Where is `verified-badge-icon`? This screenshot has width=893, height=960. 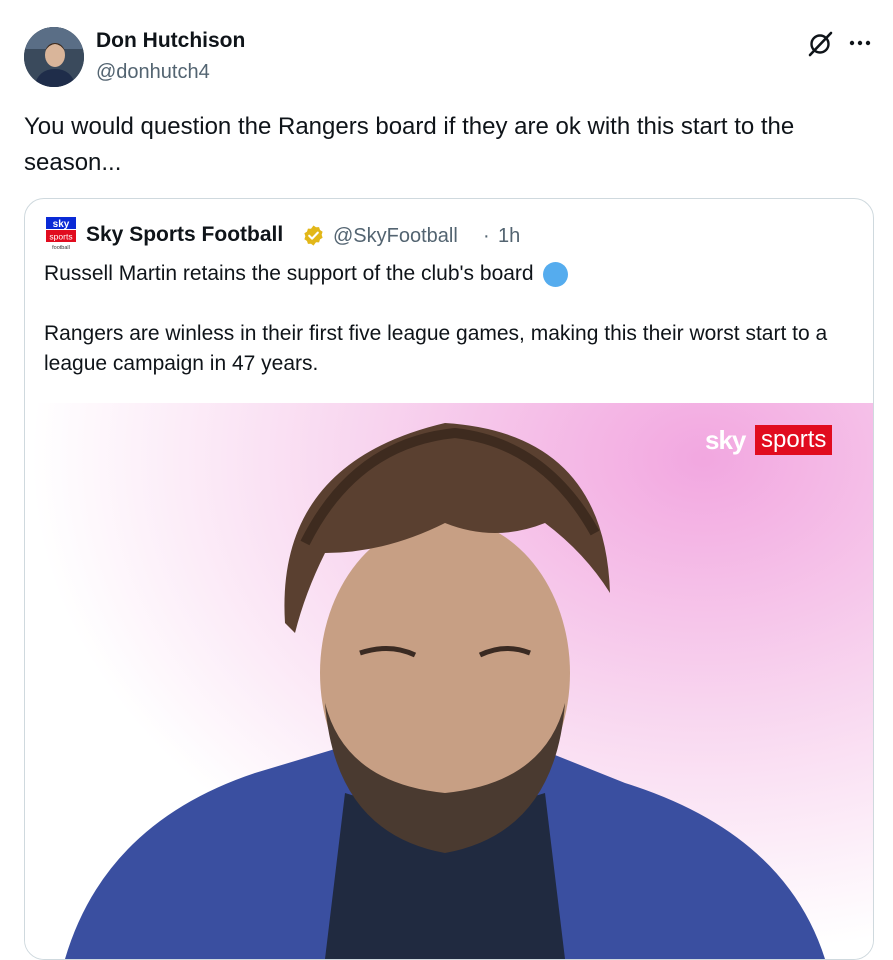 verified-badge-icon is located at coordinates (313, 235).